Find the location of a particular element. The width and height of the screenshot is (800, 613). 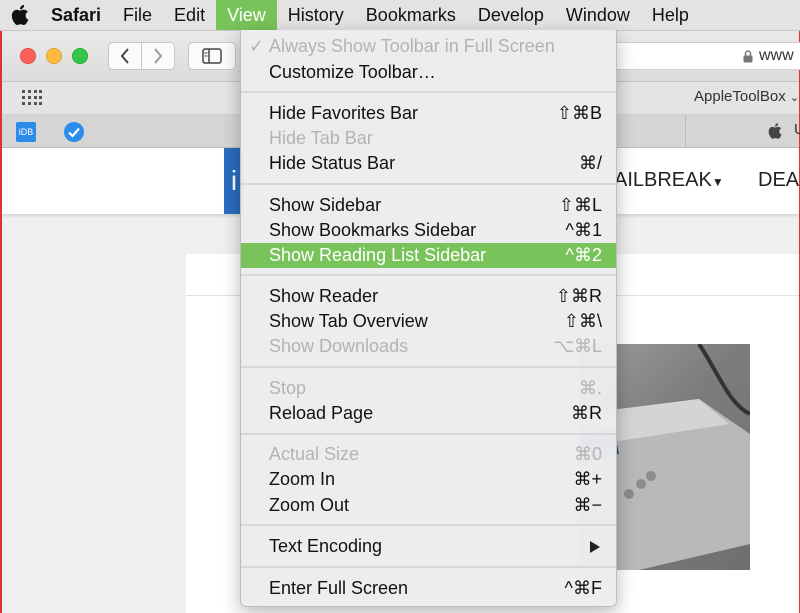

menu-safari: Safari is located at coordinates (76, 15).